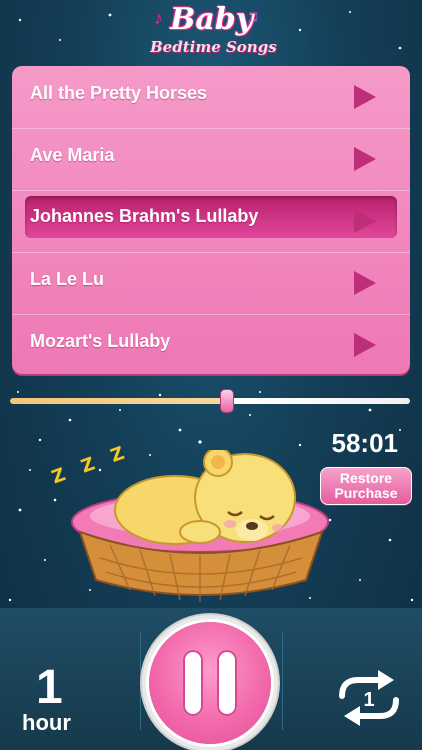  What do you see at coordinates (210, 683) in the screenshot?
I see `pause-button` at bounding box center [210, 683].